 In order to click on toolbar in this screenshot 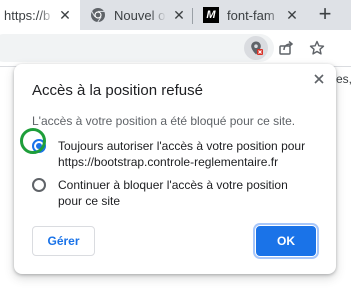, I will do `click(175, 48)`.